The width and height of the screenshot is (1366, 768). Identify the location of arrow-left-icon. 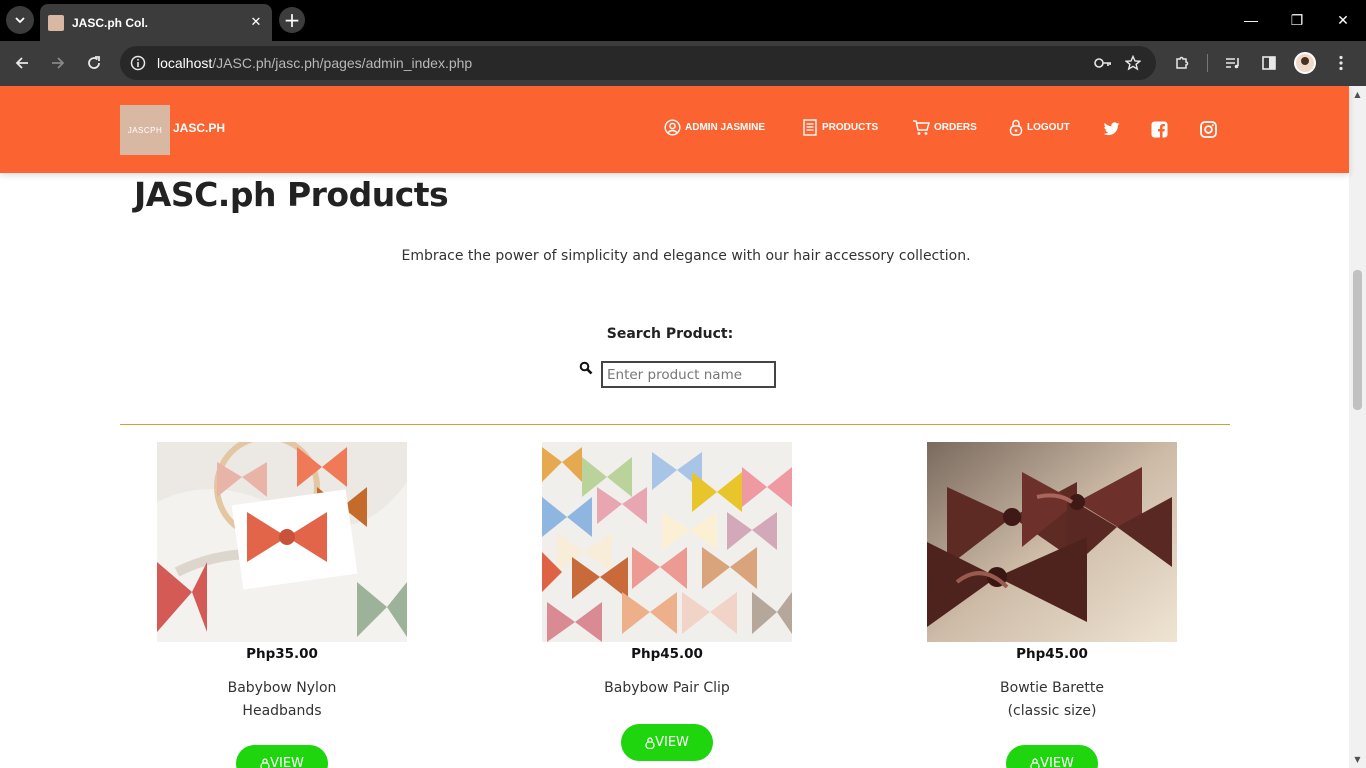
(21, 63).